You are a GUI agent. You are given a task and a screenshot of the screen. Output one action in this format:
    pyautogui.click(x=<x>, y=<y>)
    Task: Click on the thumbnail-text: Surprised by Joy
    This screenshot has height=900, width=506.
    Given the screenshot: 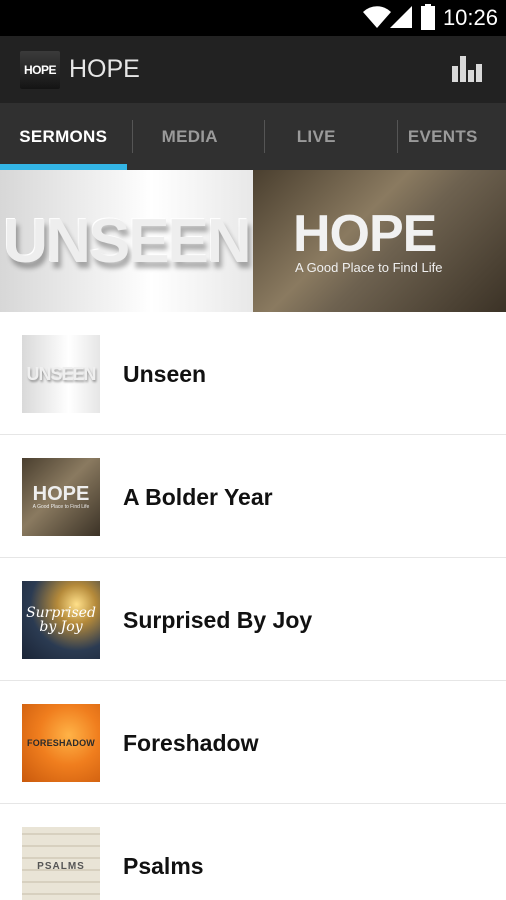 What is the action you would take?
    pyautogui.click(x=61, y=620)
    